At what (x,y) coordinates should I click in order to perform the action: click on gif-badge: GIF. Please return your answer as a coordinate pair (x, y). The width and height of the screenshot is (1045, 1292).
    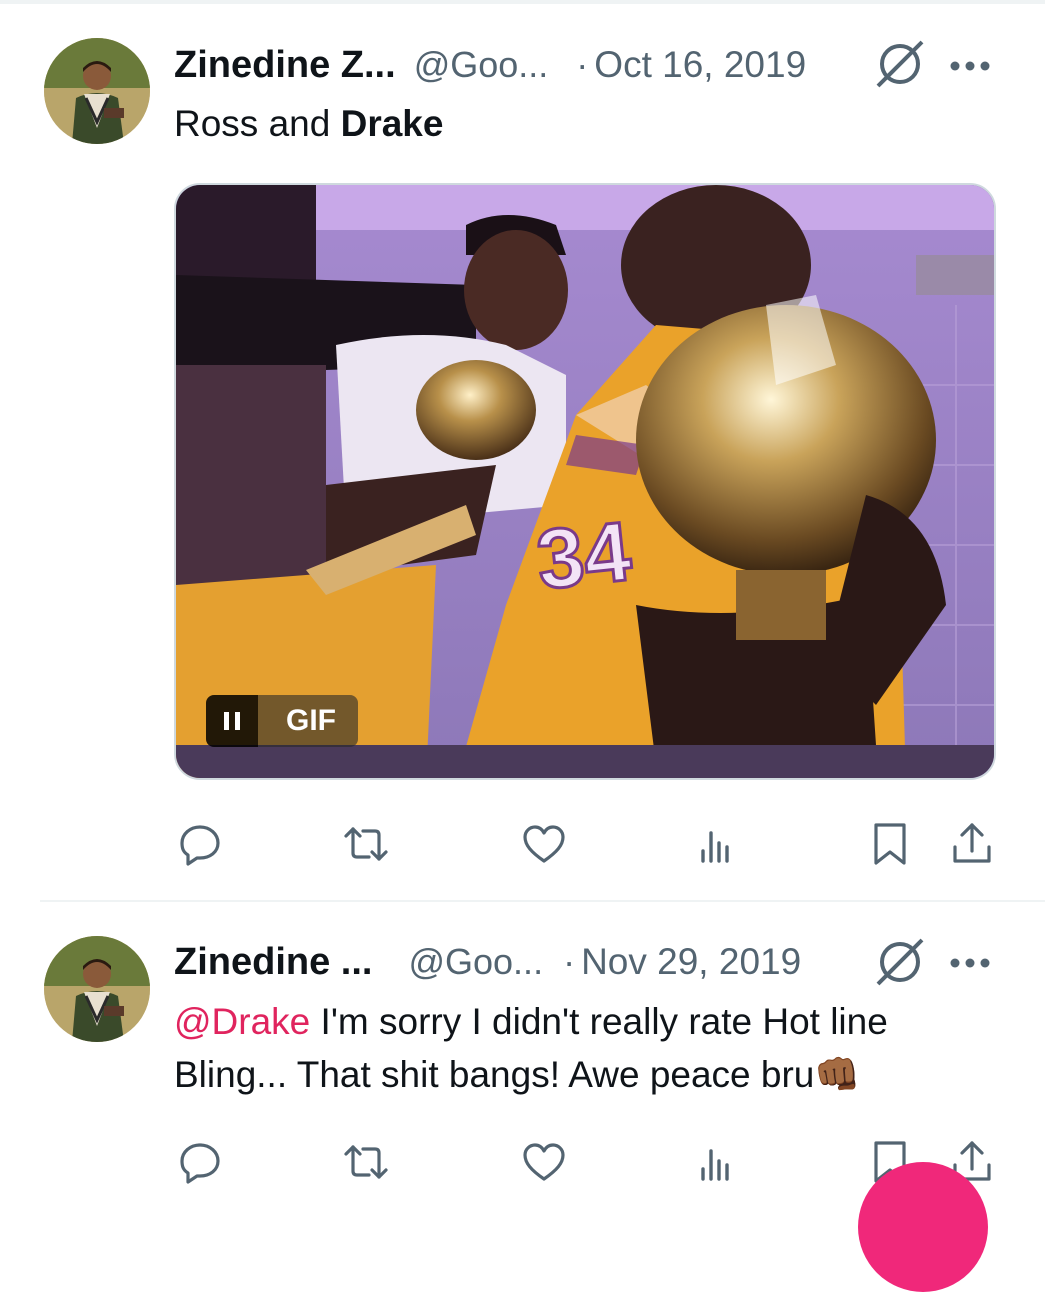
    Looking at the image, I should click on (282, 721).